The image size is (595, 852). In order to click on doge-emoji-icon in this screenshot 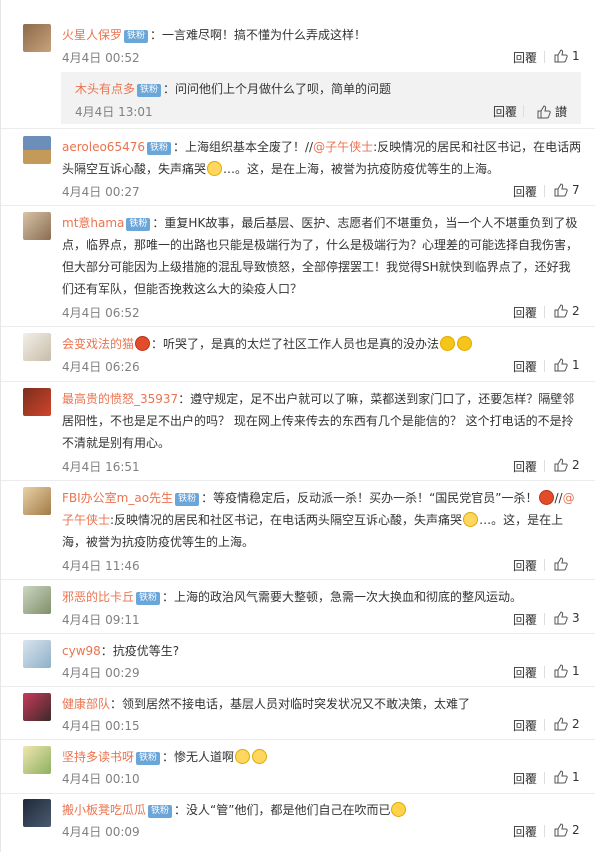, I will do `click(465, 343)`.